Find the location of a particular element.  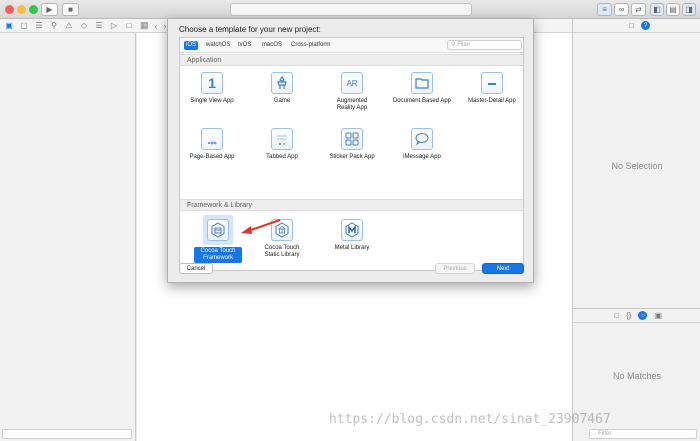

run-button: ▶ is located at coordinates (49, 9).